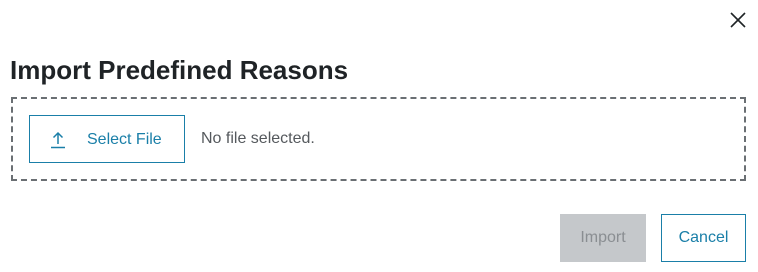 Image resolution: width=758 pixels, height=272 pixels. Describe the element at coordinates (124, 139) in the screenshot. I see `select-file-label: Select File` at that location.